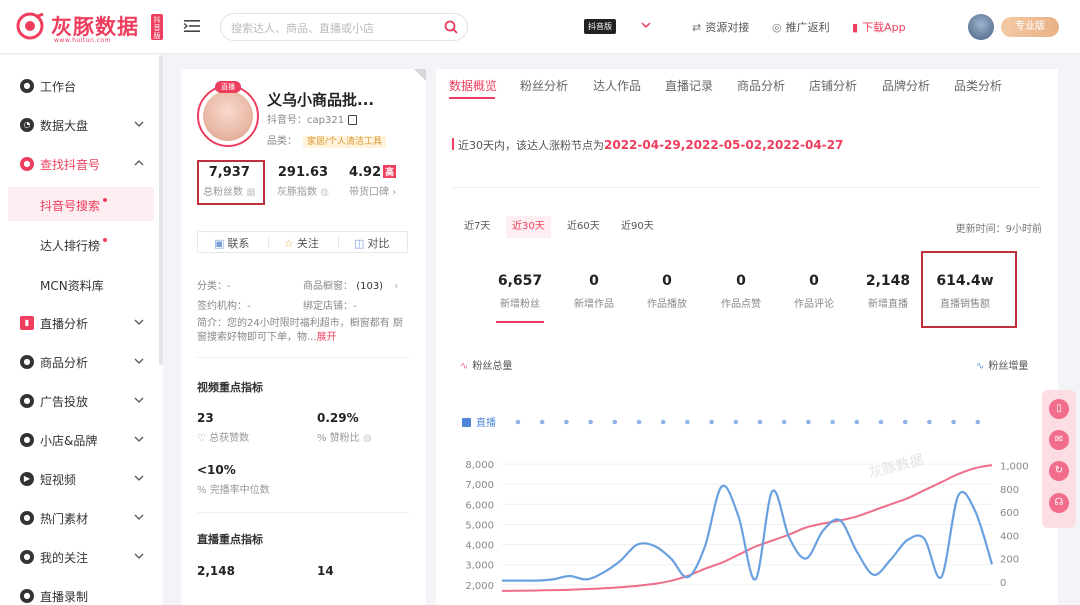  What do you see at coordinates (814, 281) in the screenshot?
I see `kpi-value: 0` at bounding box center [814, 281].